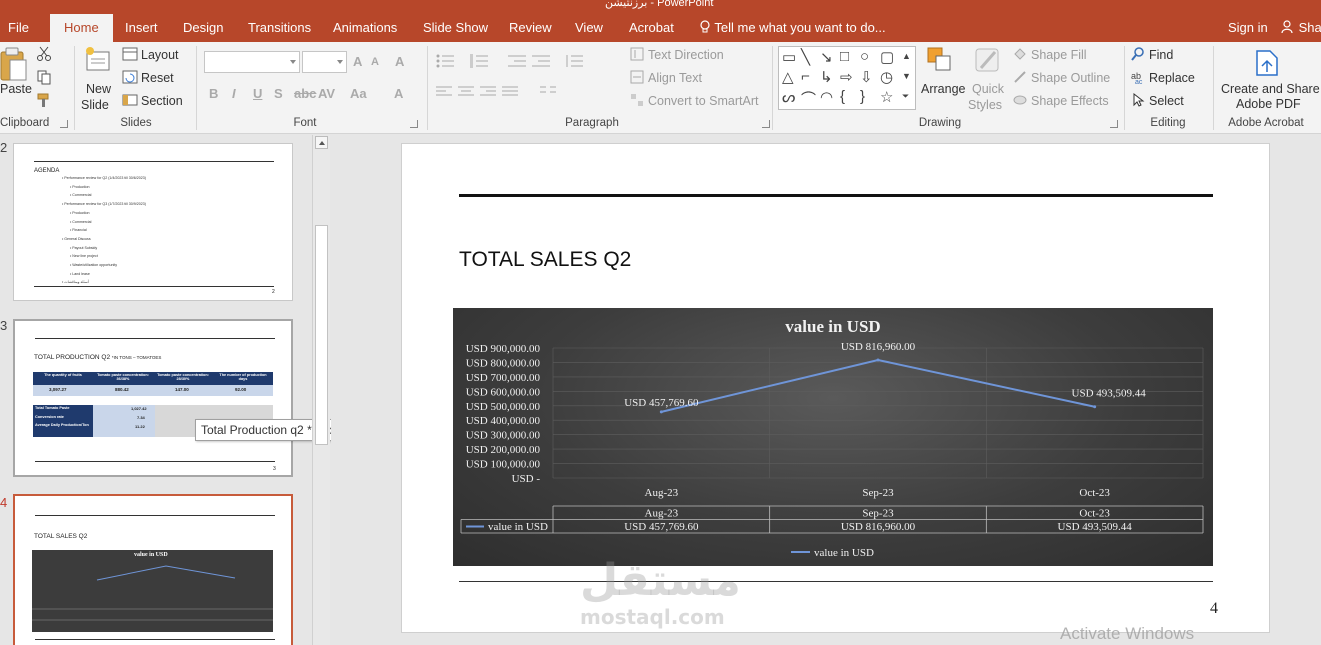  Describe the element at coordinates (18, 28) in the screenshot. I see `tab-file: File` at that location.